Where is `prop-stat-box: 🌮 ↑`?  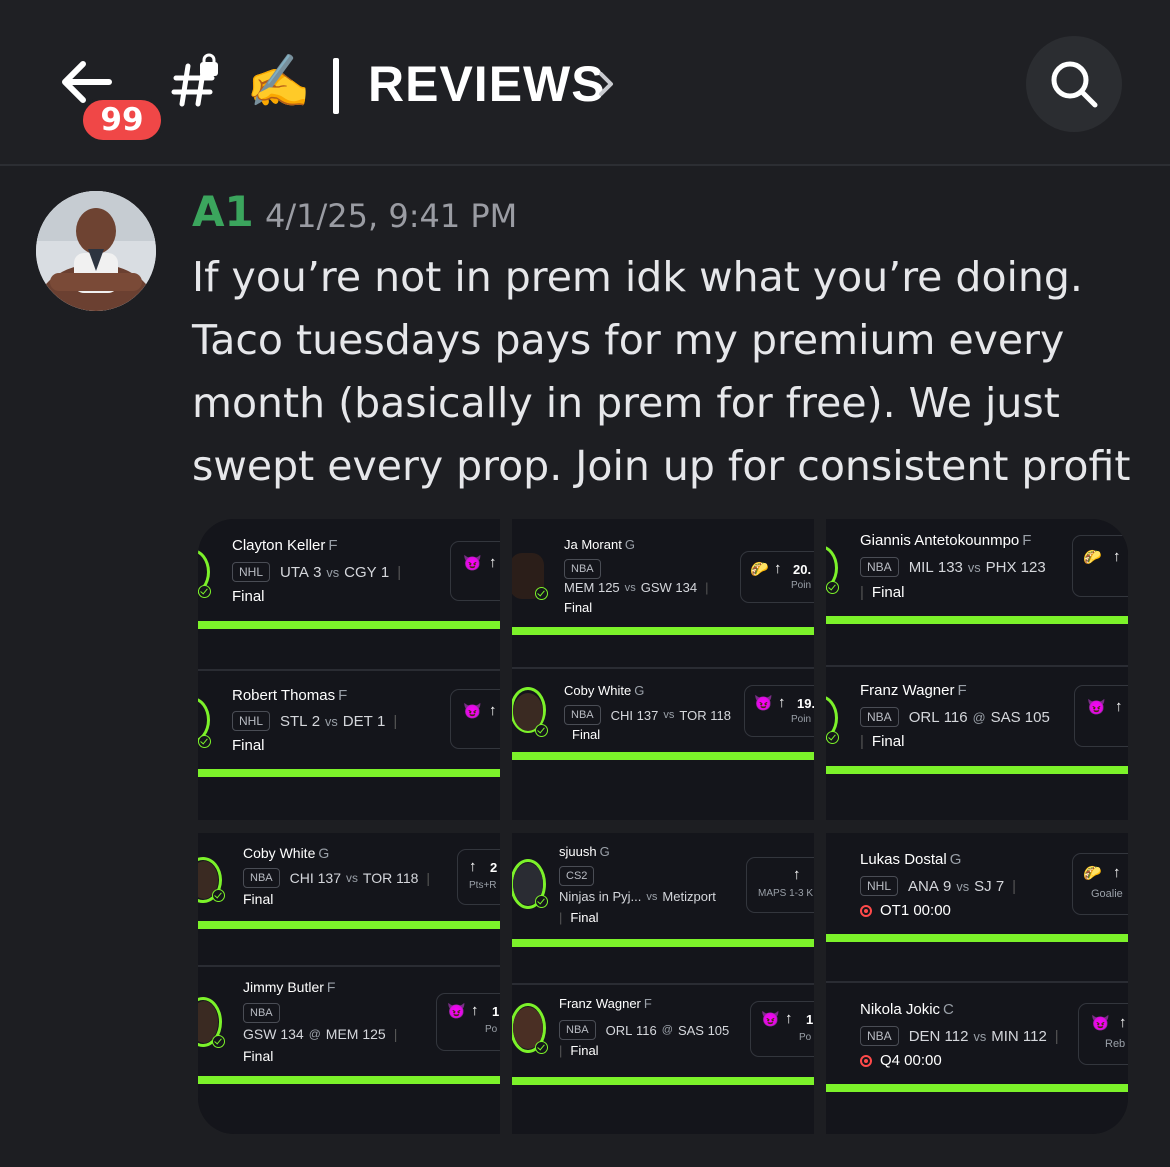 prop-stat-box: 🌮 ↑ is located at coordinates (1100, 566).